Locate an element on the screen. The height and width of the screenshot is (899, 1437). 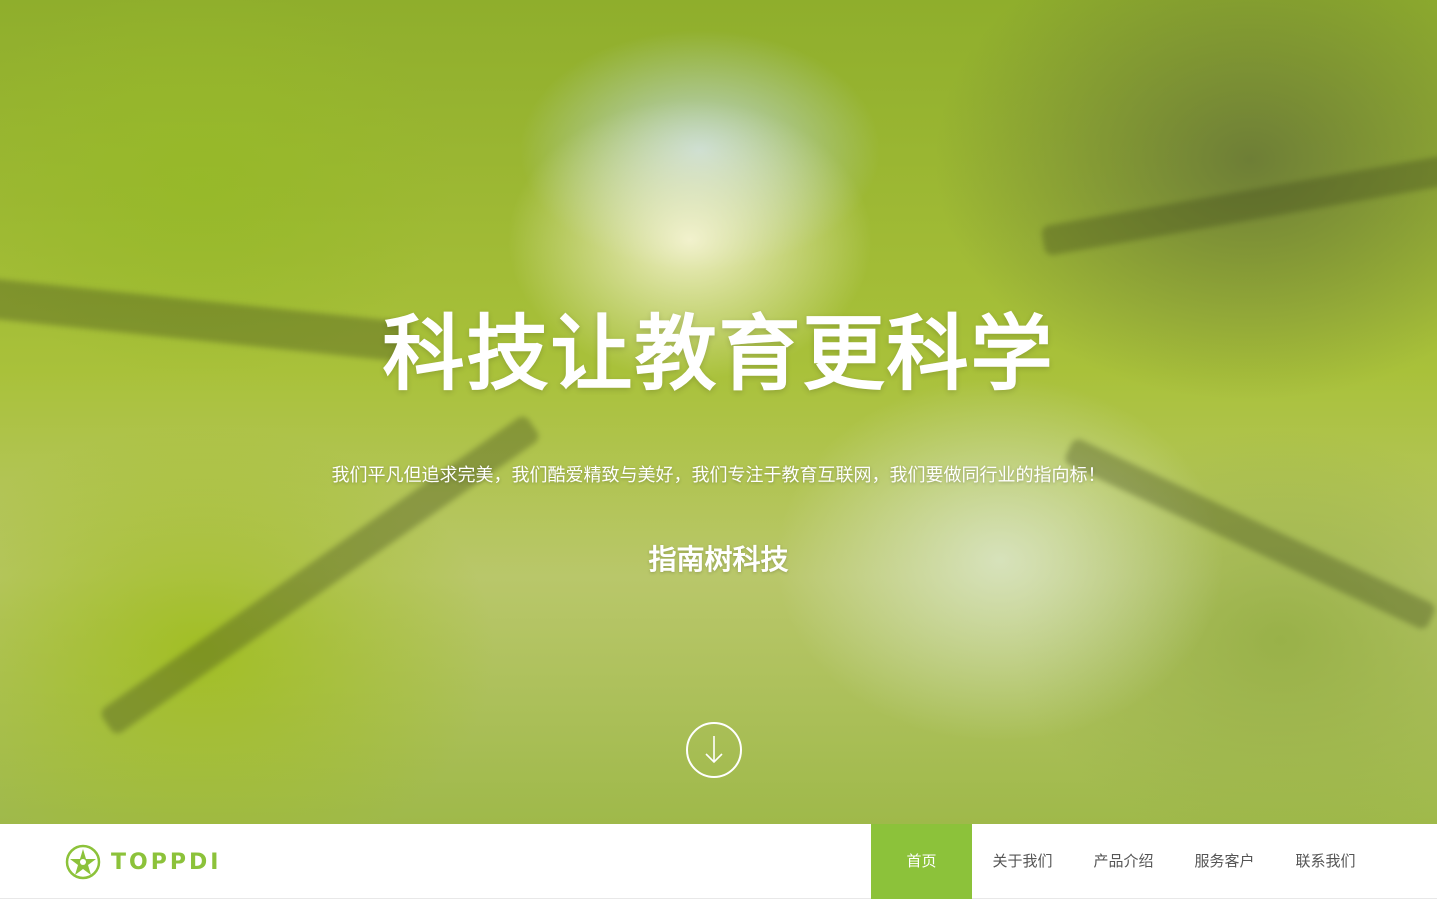
leaf-star-icon is located at coordinates (83, 862).